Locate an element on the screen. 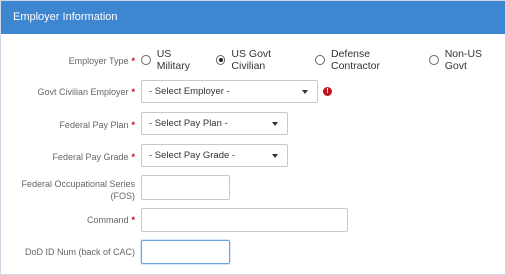 This screenshot has width=506, height=275. federal-pay-plan-label: Federal Pay Plan * is located at coordinates (97, 125).